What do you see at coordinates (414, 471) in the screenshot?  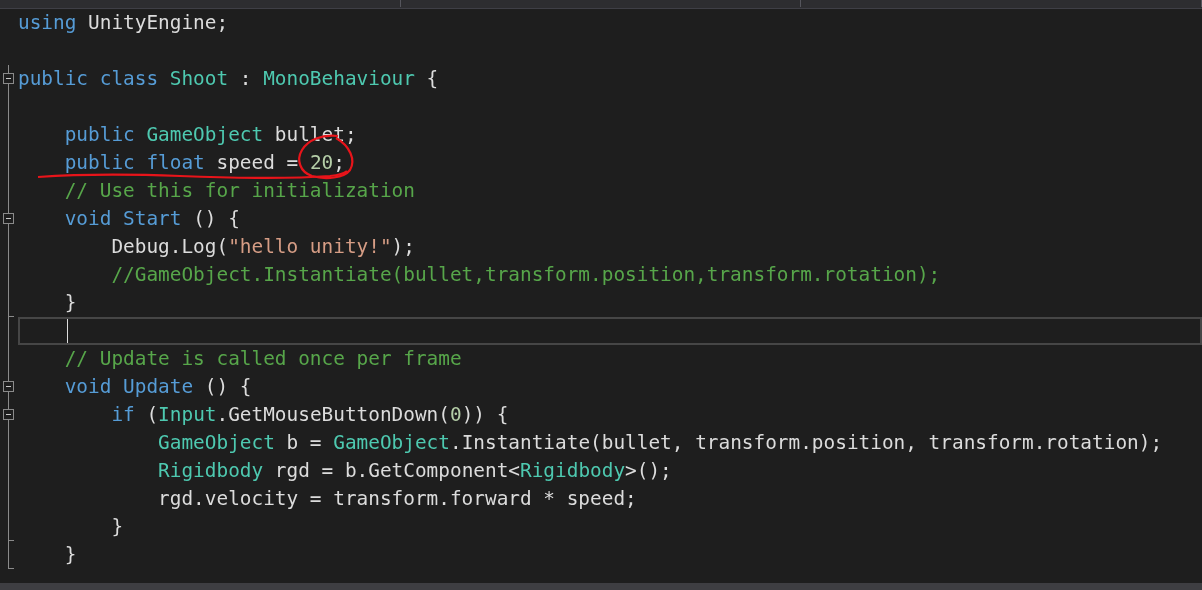 I see `code-line: Rigidbody rgd = b.GetComponent<Rigidbody>();` at bounding box center [414, 471].